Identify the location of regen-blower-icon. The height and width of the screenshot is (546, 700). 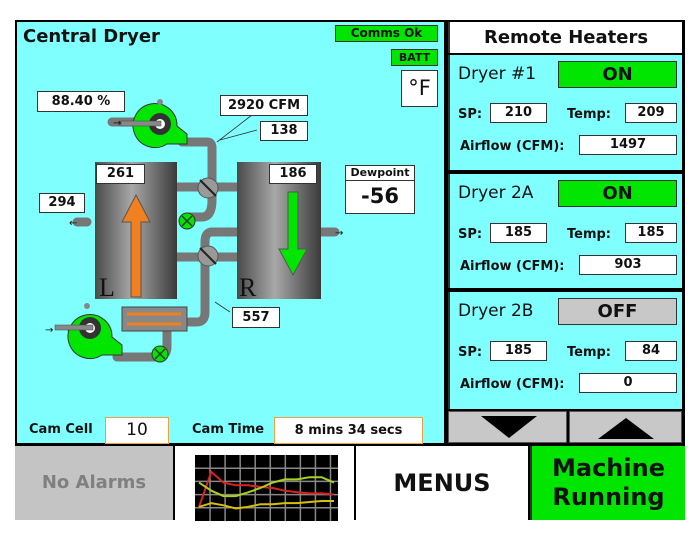
(88, 331).